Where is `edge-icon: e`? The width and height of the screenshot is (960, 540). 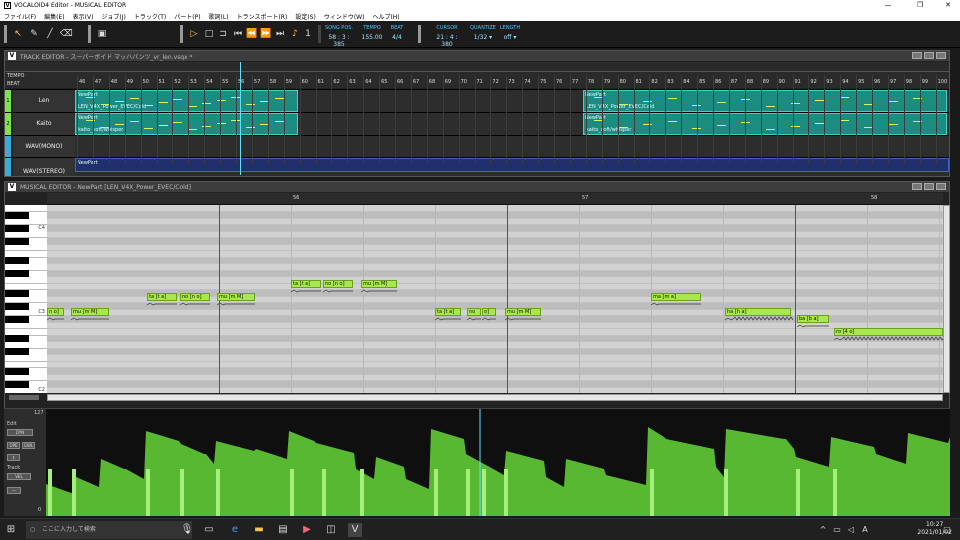
edge-icon: e is located at coordinates (235, 530).